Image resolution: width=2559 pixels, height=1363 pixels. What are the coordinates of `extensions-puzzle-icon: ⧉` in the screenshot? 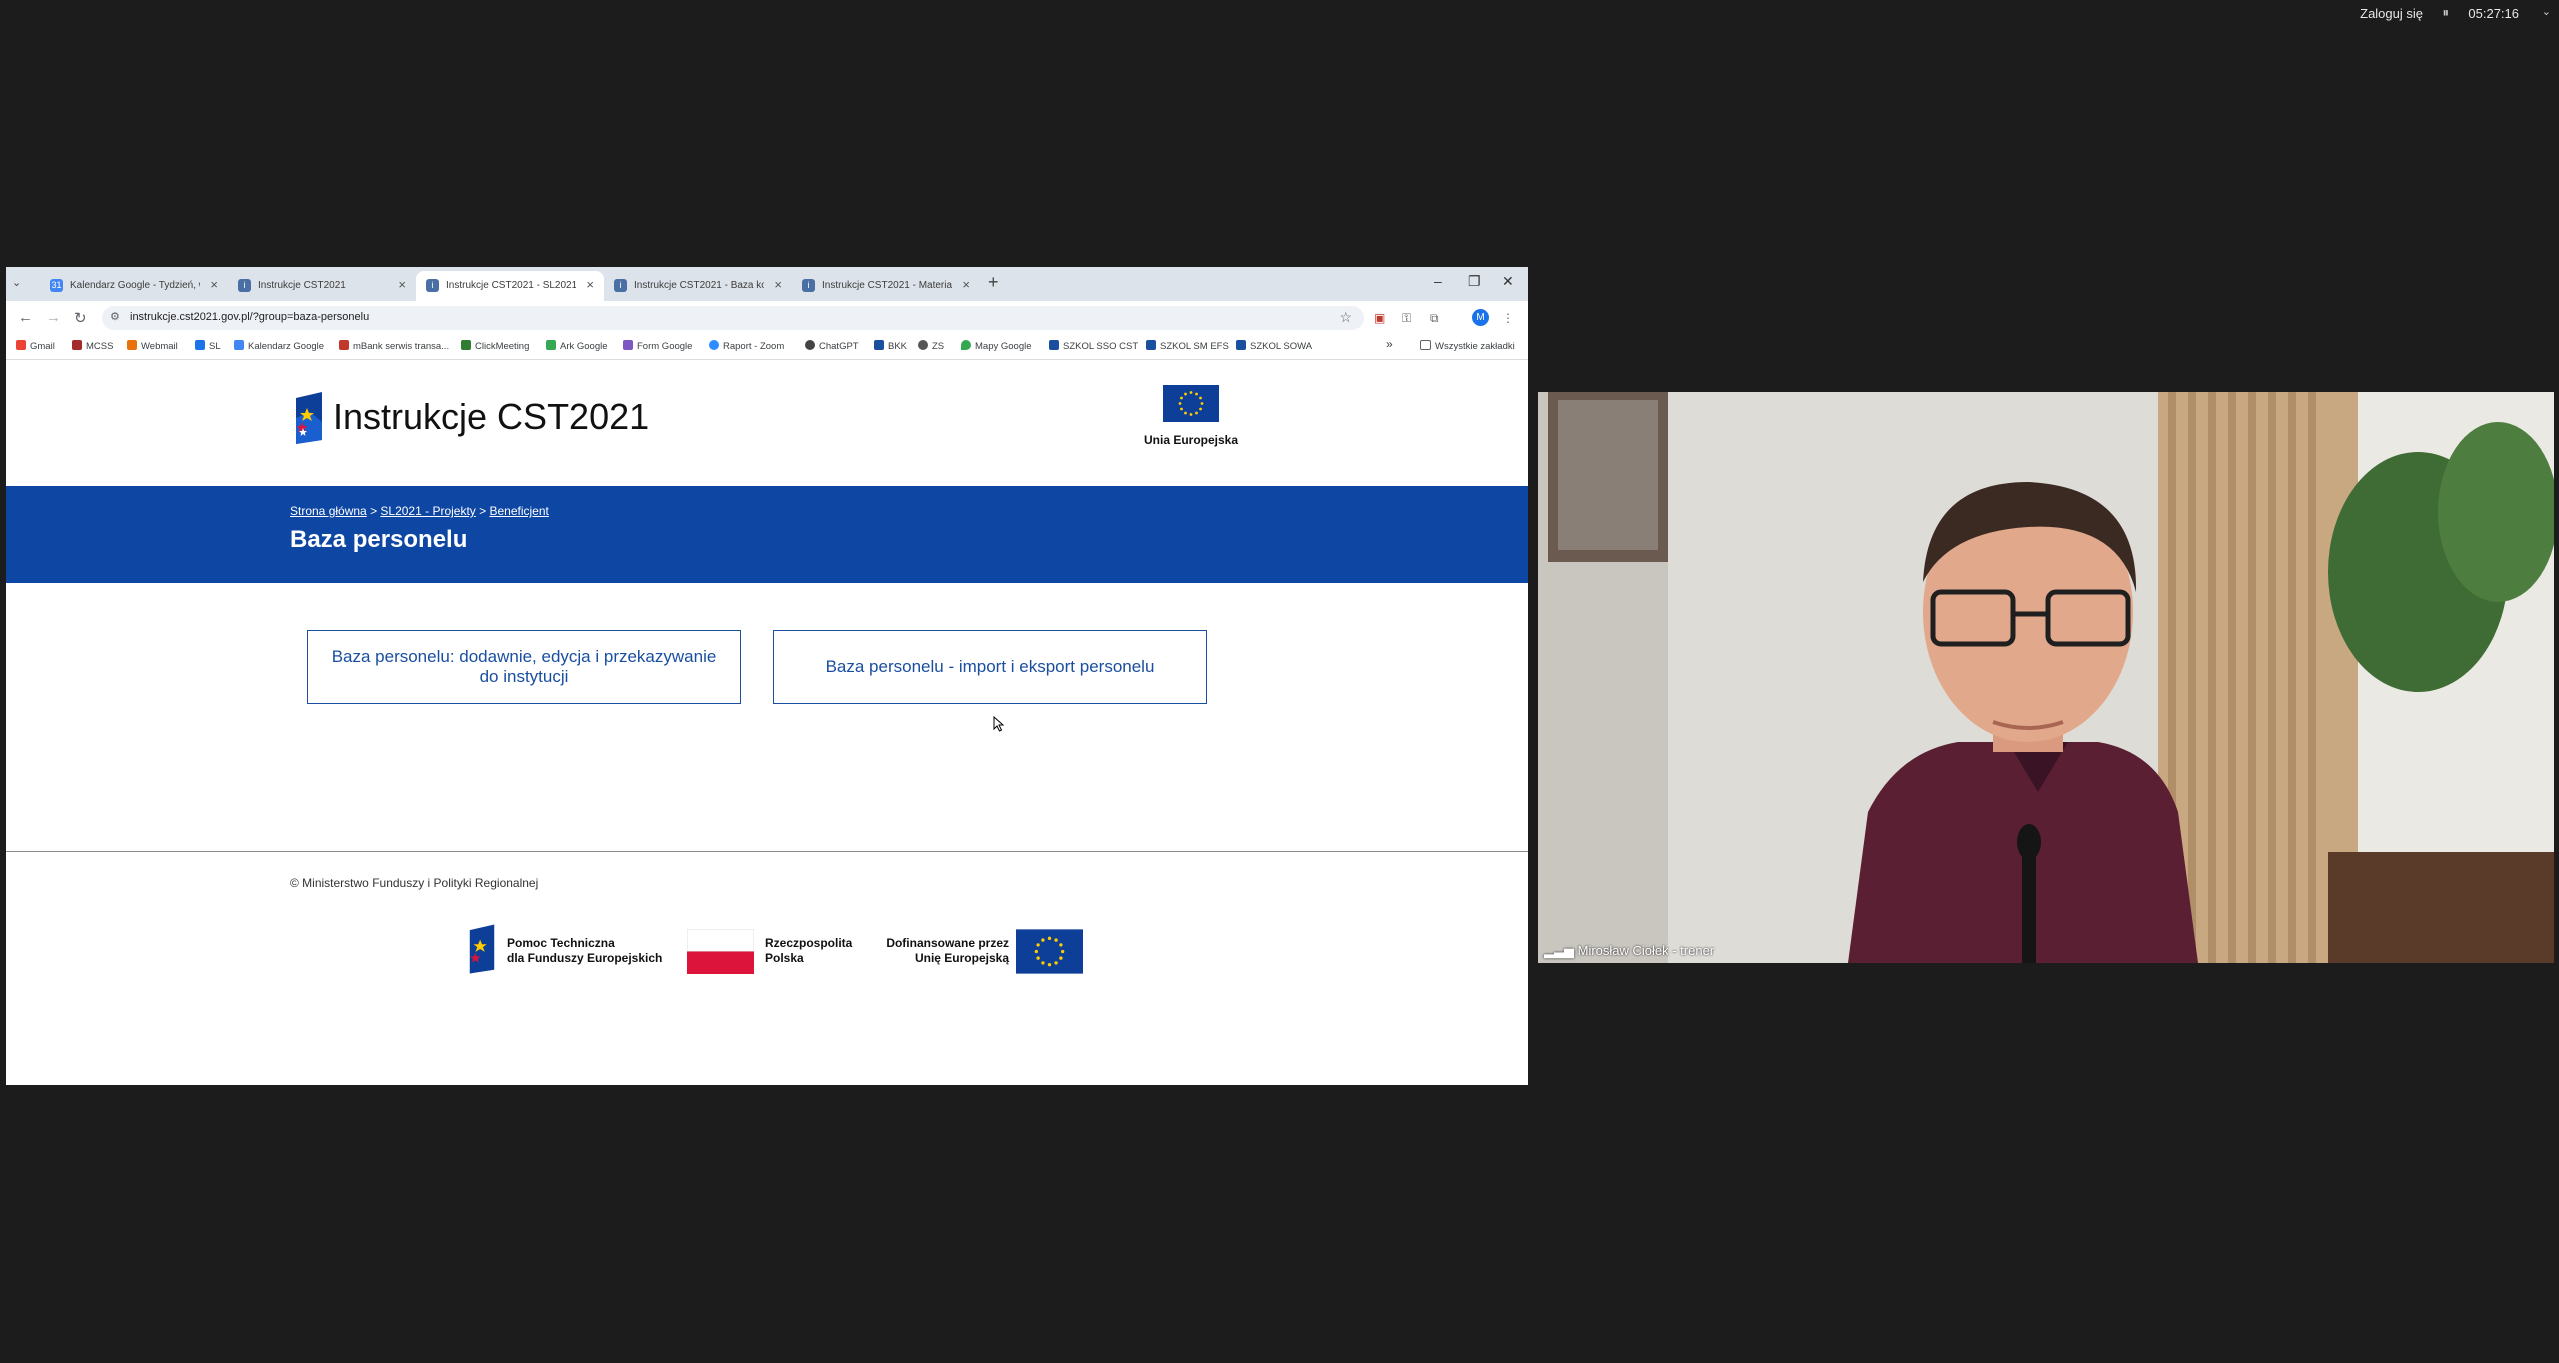 It's located at (1434, 318).